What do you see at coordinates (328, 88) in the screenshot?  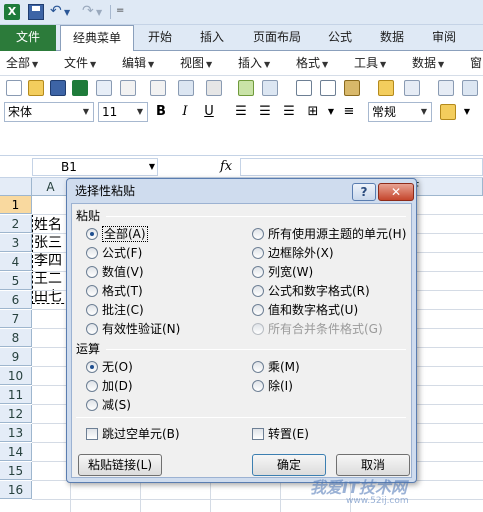 I see `copy-icon` at bounding box center [328, 88].